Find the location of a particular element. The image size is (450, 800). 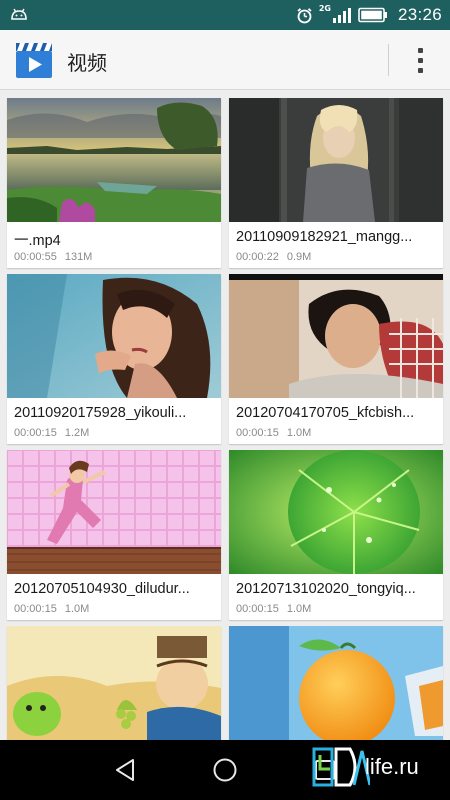

video-meta: 00:00:15 1.2M is located at coordinates (51, 433).